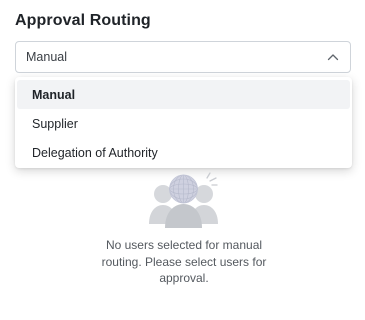  Describe the element at coordinates (83, 20) in the screenshot. I see `section-title: Approval Routing` at that location.